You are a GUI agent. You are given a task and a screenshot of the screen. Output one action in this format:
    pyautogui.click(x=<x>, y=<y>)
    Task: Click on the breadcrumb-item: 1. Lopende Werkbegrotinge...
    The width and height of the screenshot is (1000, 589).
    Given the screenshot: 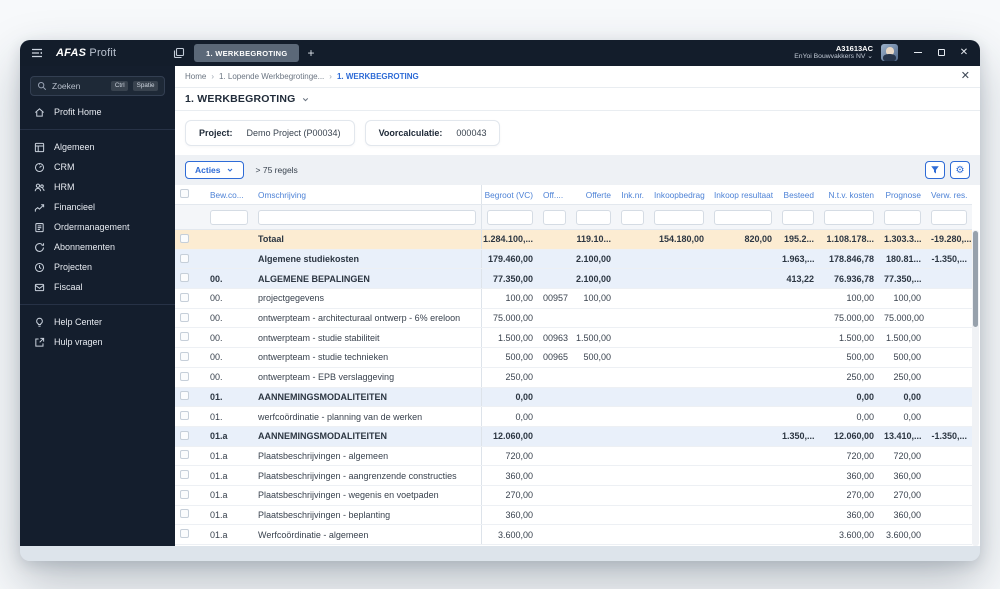 What is the action you would take?
    pyautogui.click(x=271, y=76)
    